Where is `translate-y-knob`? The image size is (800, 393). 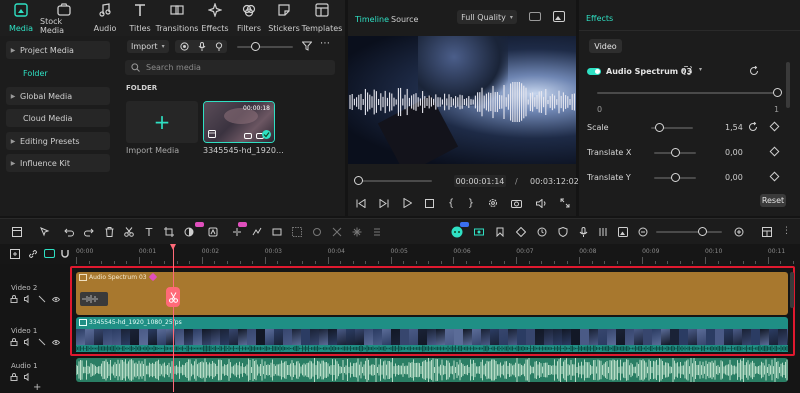 translate-y-knob is located at coordinates (675, 177).